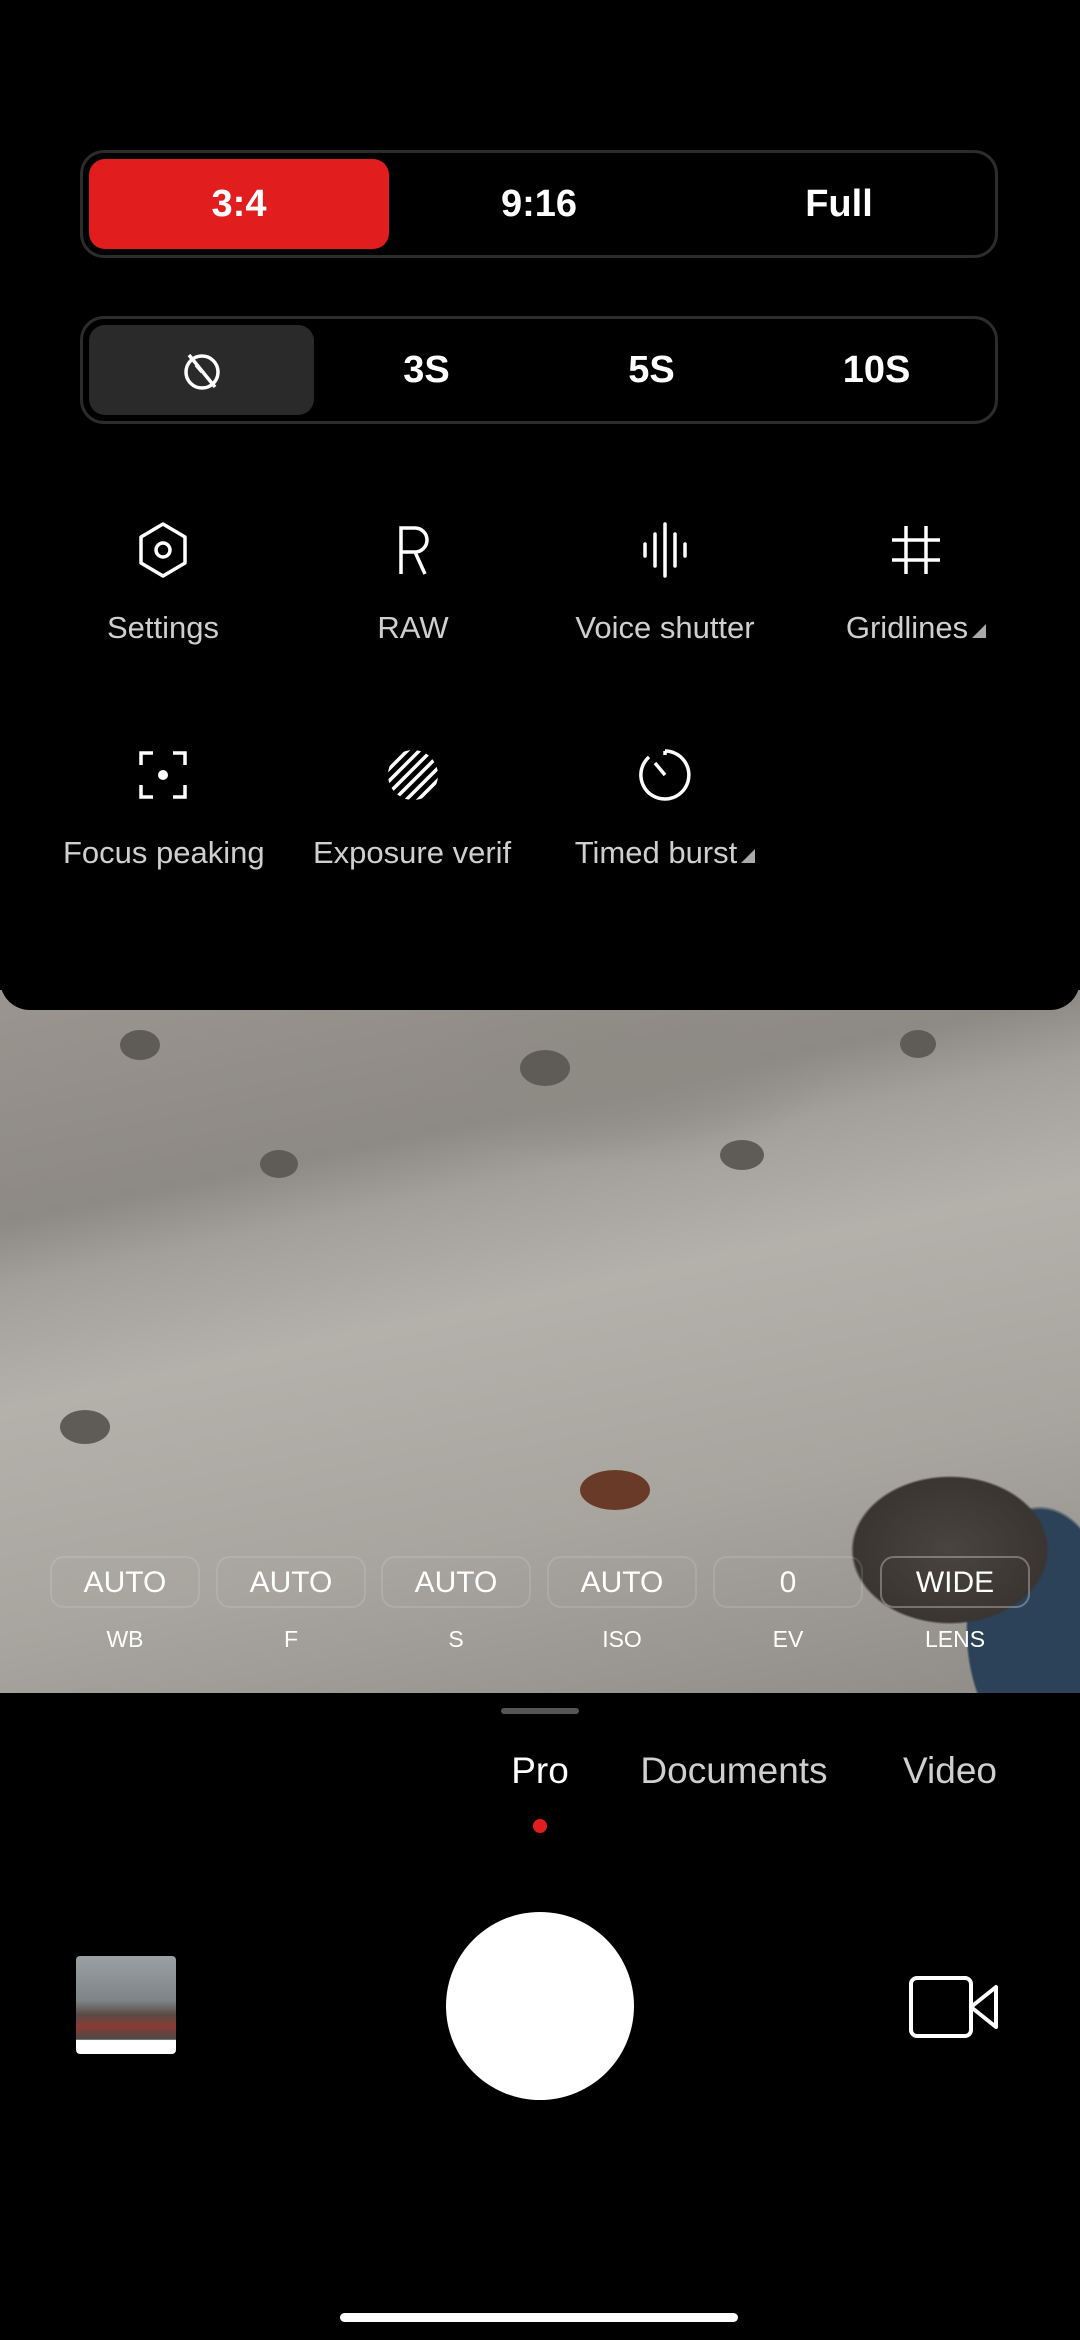  What do you see at coordinates (414, 550) in the screenshot?
I see `raw-icon` at bounding box center [414, 550].